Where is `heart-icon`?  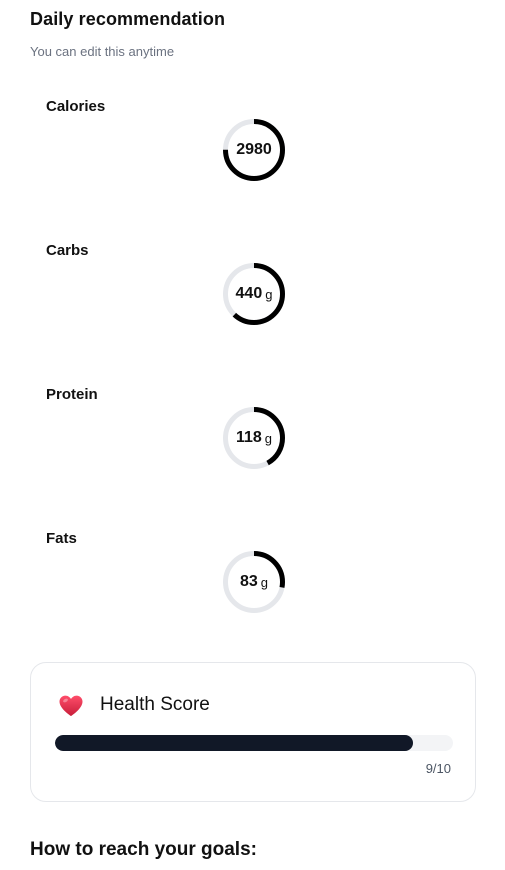 heart-icon is located at coordinates (71, 705).